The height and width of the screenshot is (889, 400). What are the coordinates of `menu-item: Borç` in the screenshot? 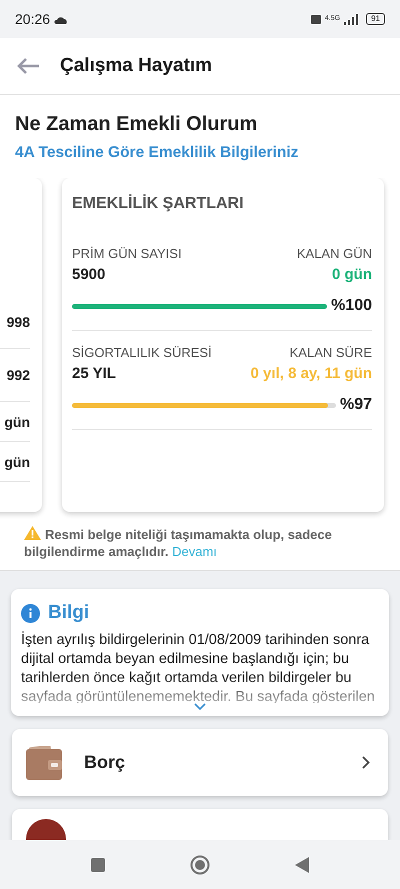 It's located at (200, 762).